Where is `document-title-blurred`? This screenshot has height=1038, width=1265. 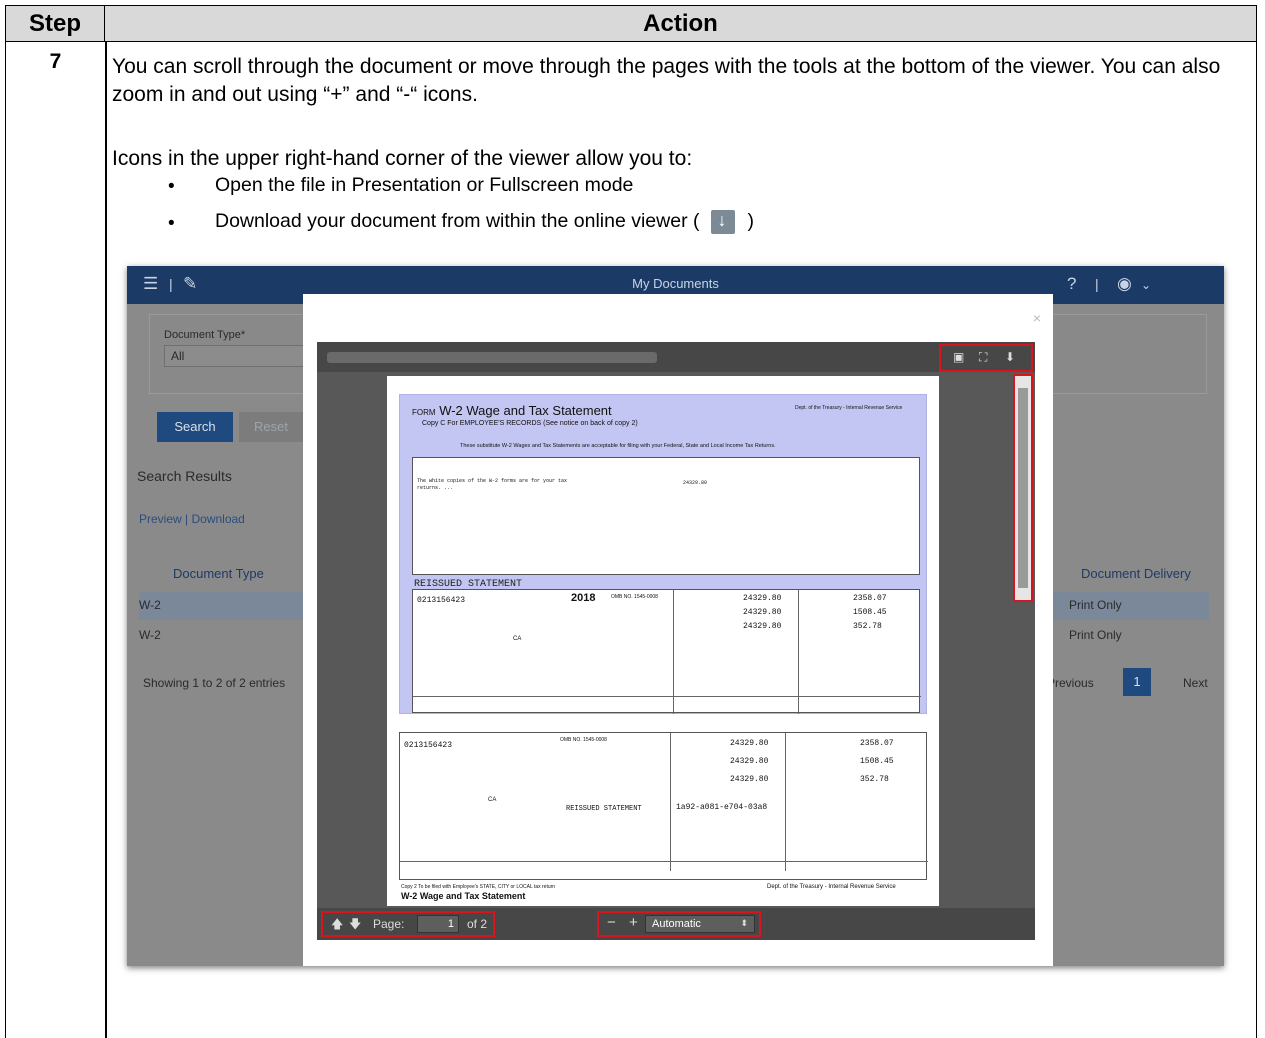
document-title-blurred is located at coordinates (492, 357).